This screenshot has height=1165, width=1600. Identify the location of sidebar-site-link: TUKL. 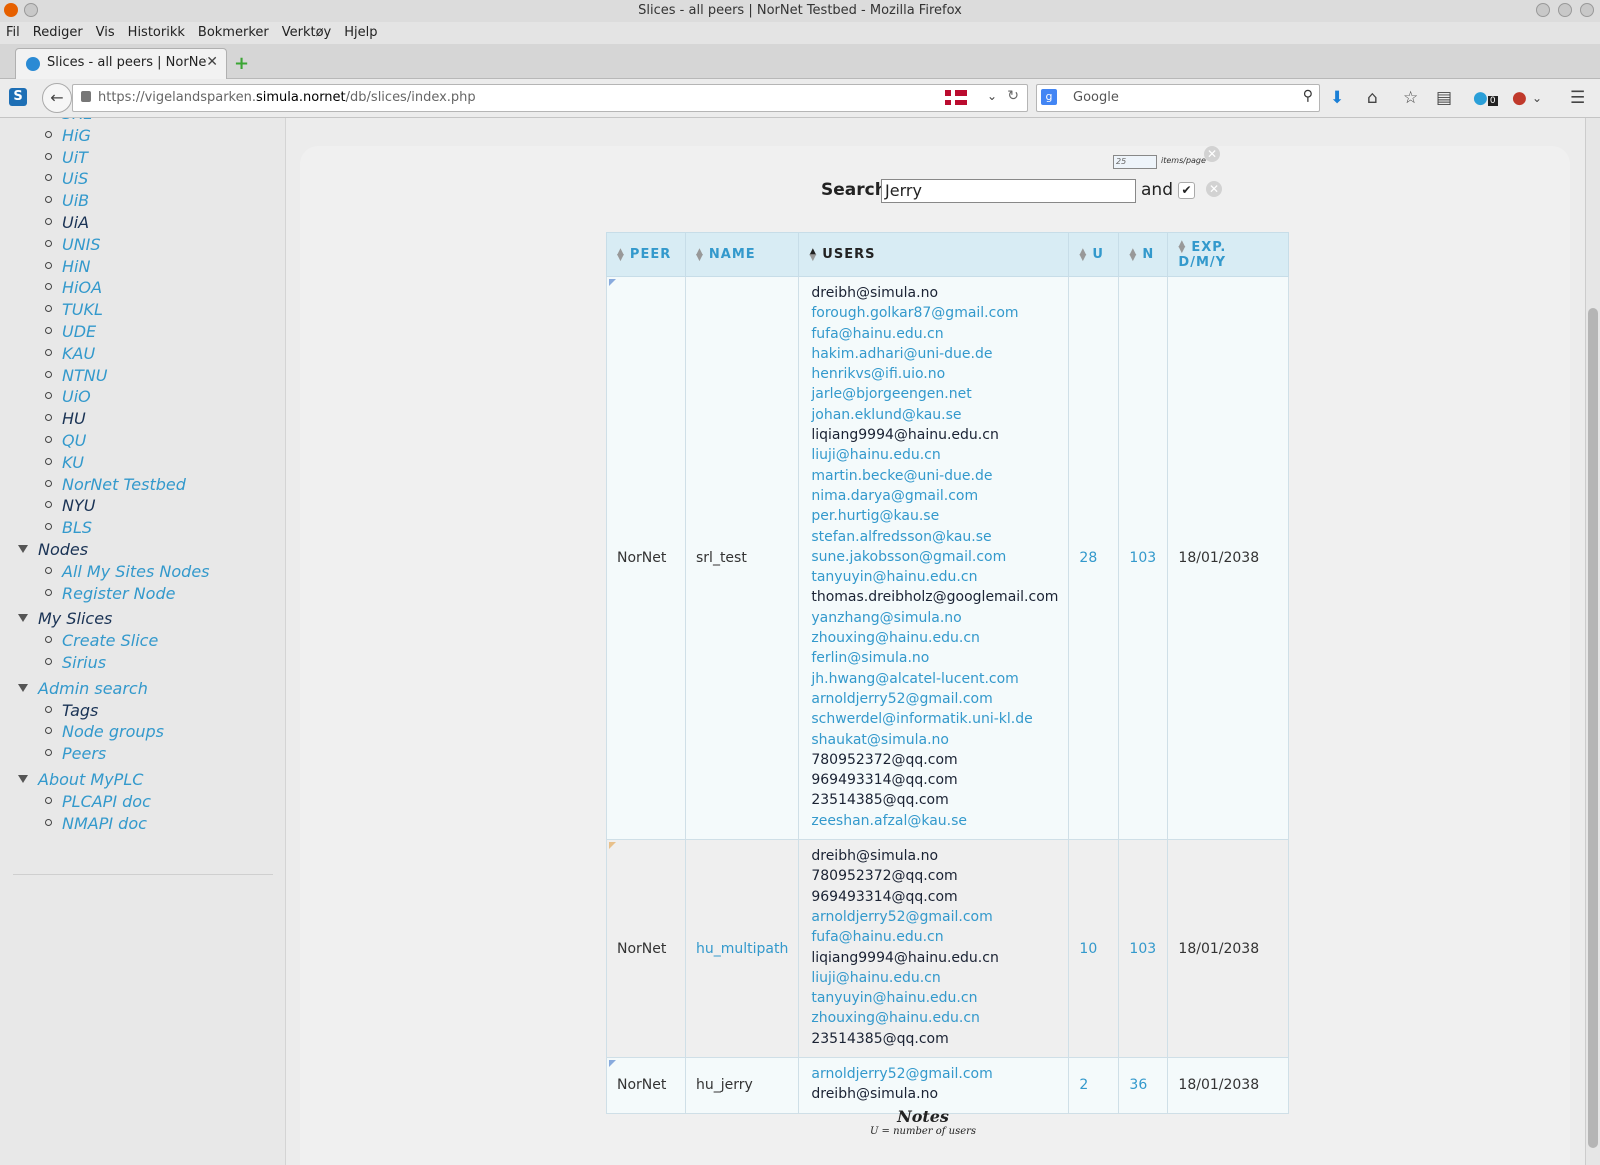
(82, 309).